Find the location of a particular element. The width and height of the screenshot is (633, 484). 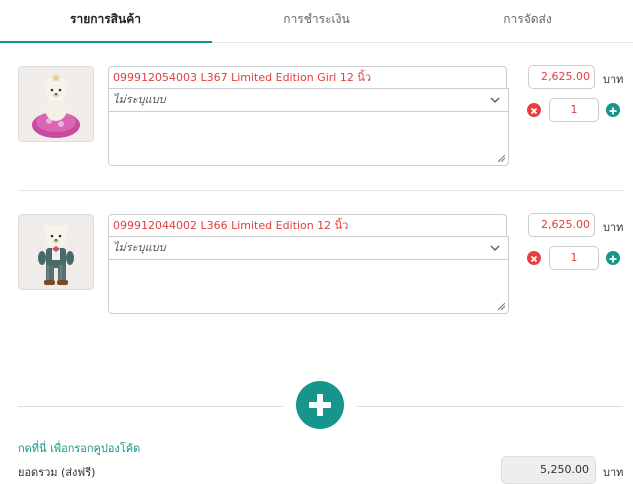

add-item-button is located at coordinates (320, 405).